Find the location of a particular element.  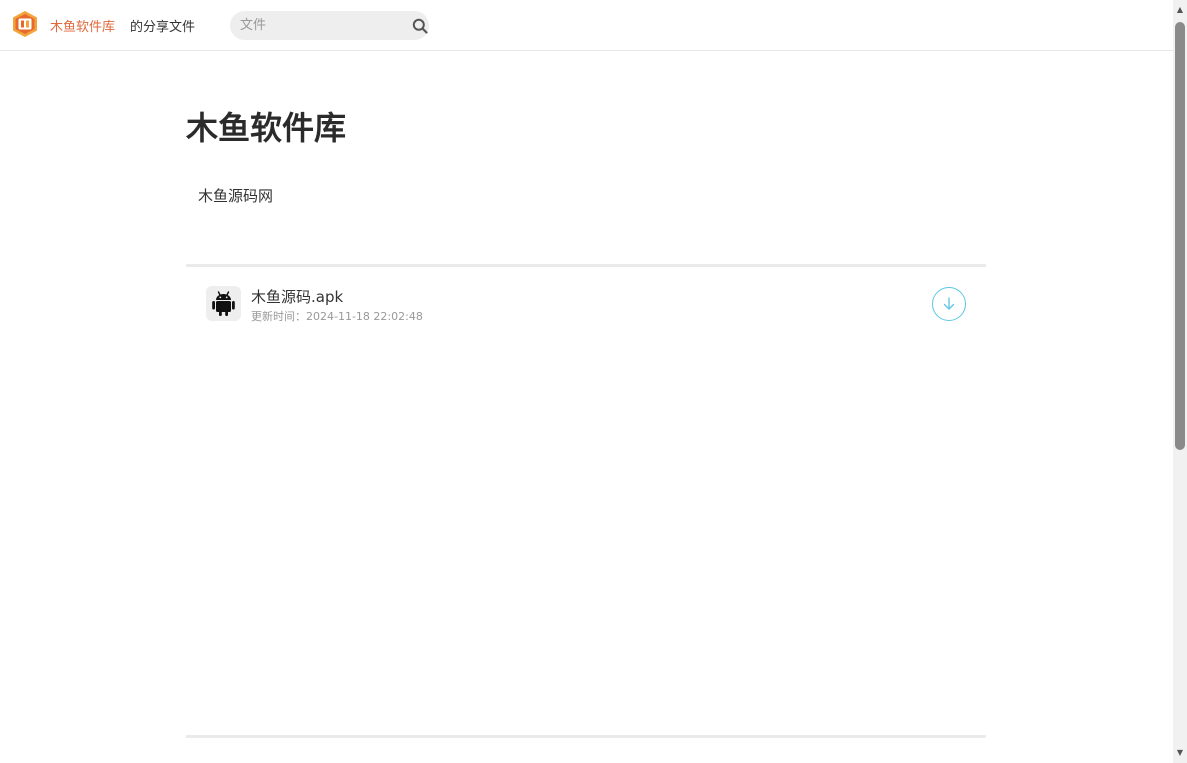

scroll-down-arrow-icon: ▼ is located at coordinates (1180, 753).